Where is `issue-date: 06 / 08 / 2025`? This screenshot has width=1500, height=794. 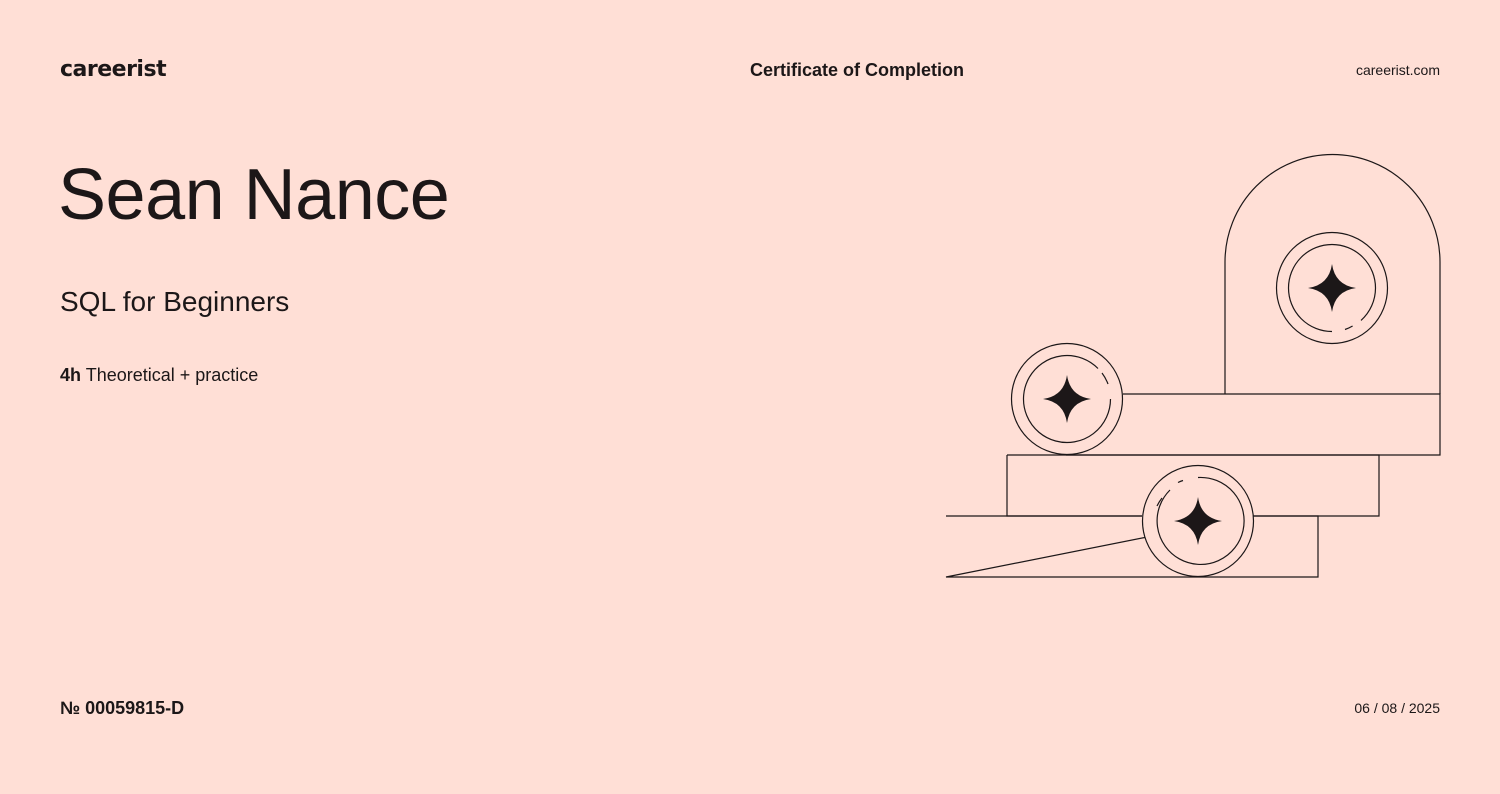 issue-date: 06 / 08 / 2025 is located at coordinates (1397, 708).